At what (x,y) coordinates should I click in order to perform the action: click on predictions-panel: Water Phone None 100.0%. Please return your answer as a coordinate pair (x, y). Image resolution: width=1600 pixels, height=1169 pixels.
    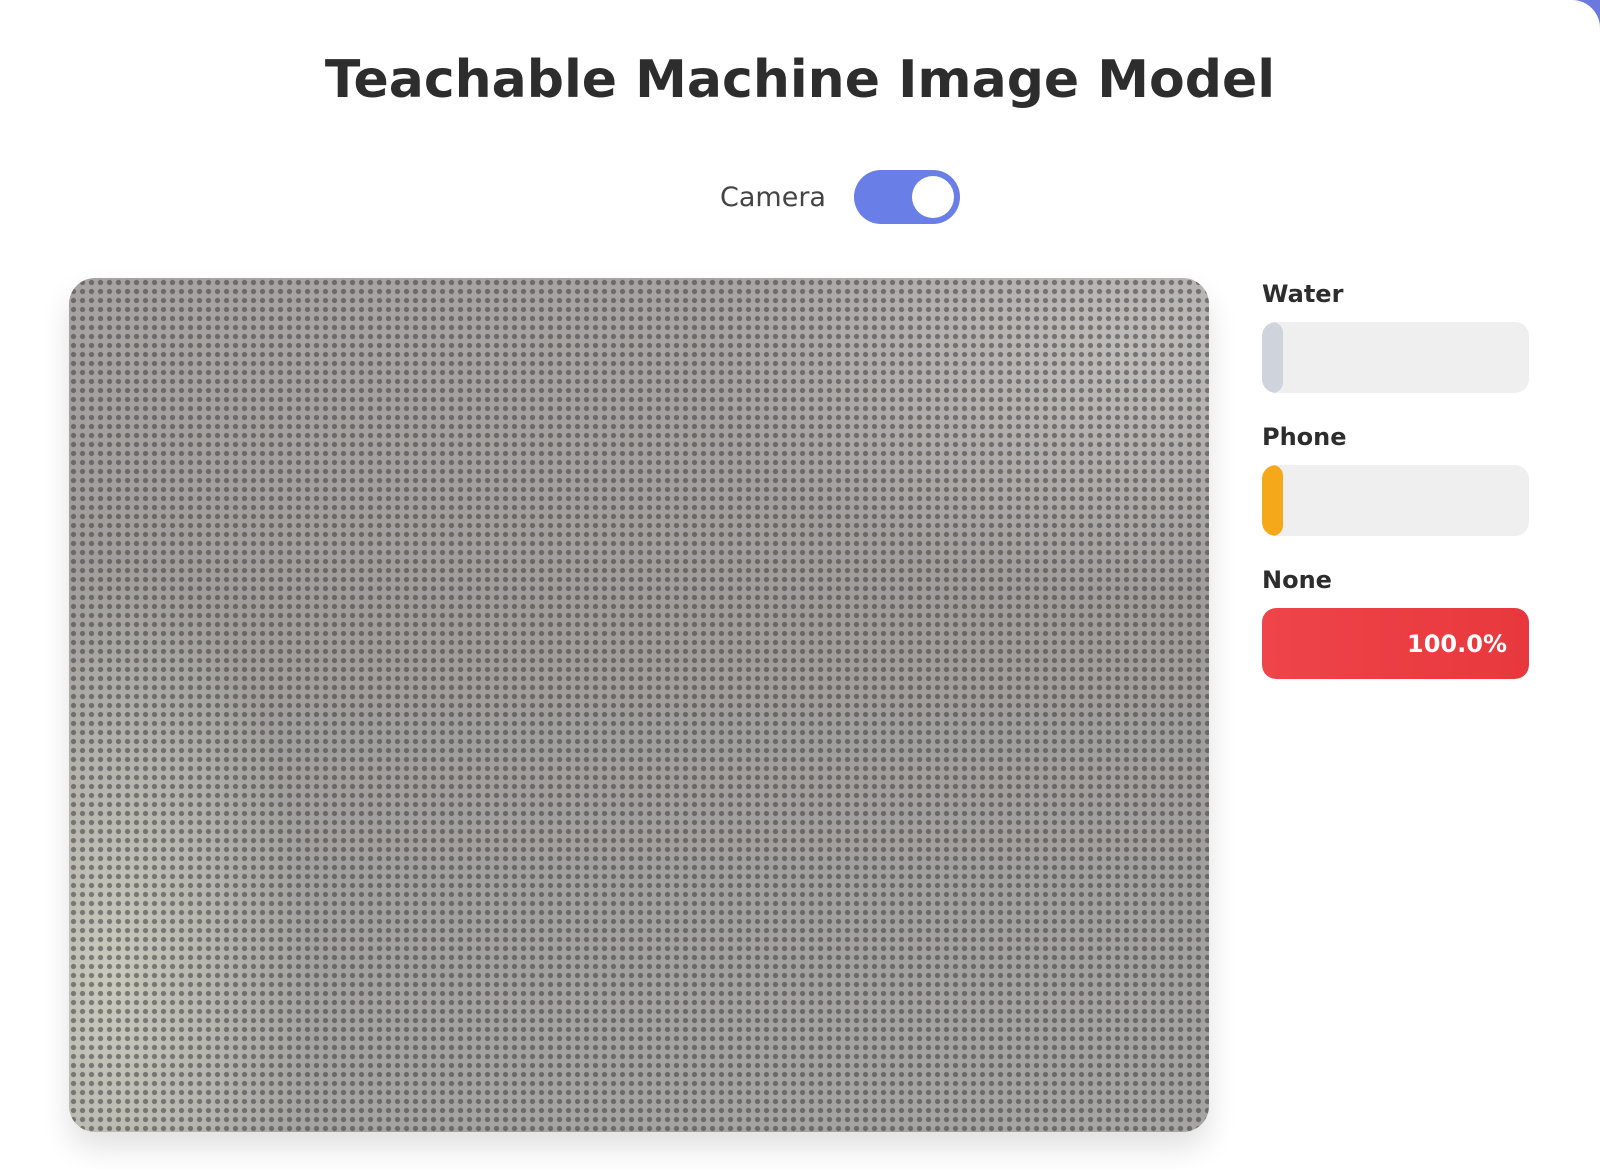
    Looking at the image, I should click on (1395, 492).